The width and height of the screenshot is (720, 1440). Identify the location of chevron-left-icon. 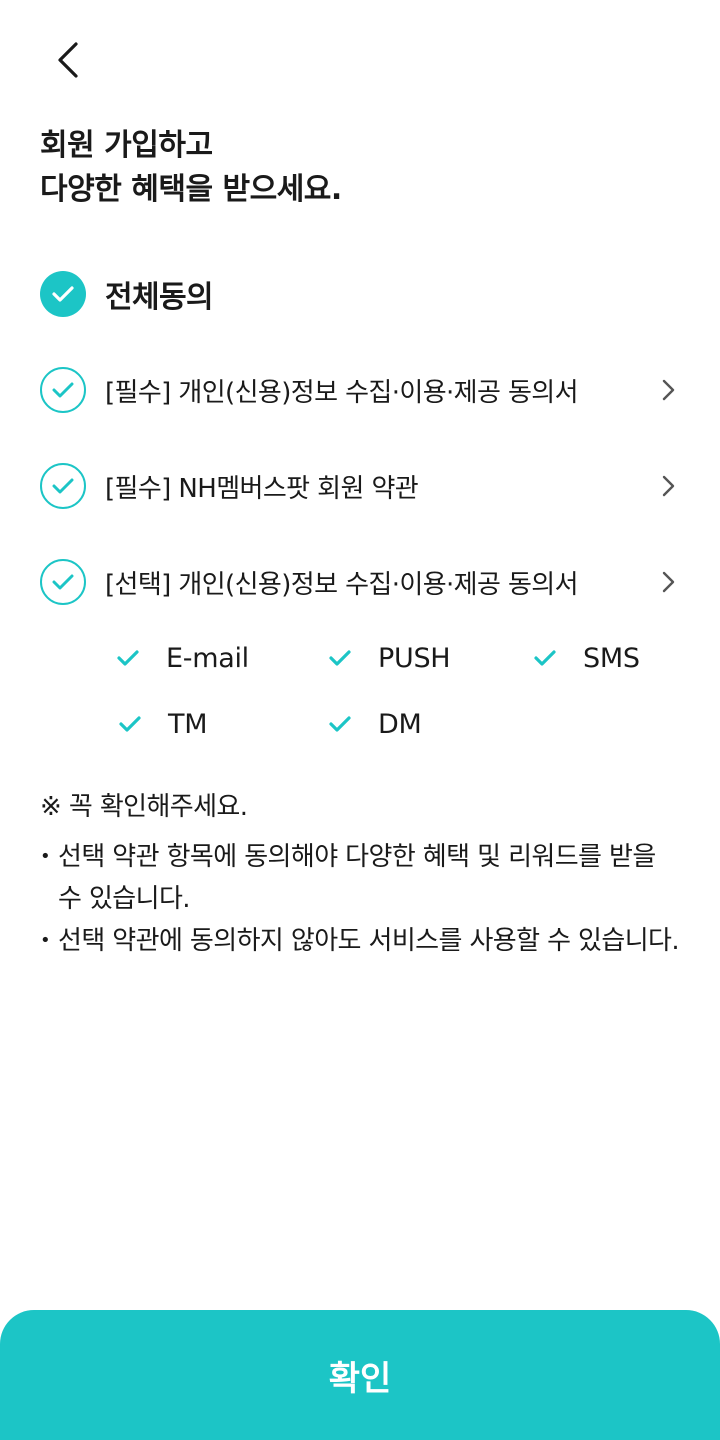
(68, 60).